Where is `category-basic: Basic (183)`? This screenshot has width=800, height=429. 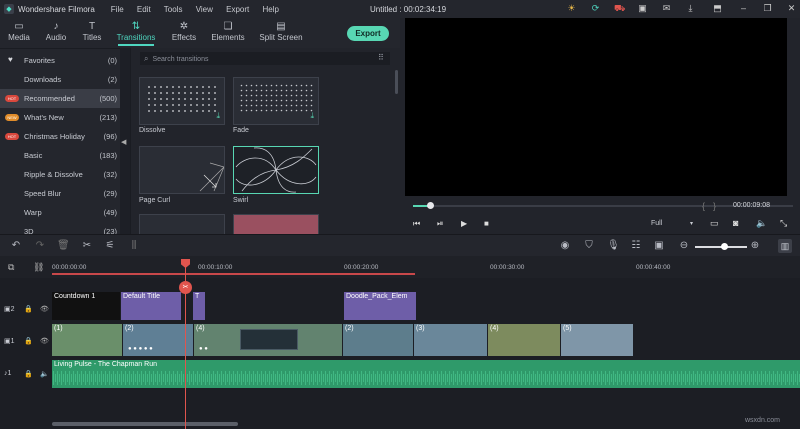
category-basic: Basic (183) is located at coordinates (60, 155).